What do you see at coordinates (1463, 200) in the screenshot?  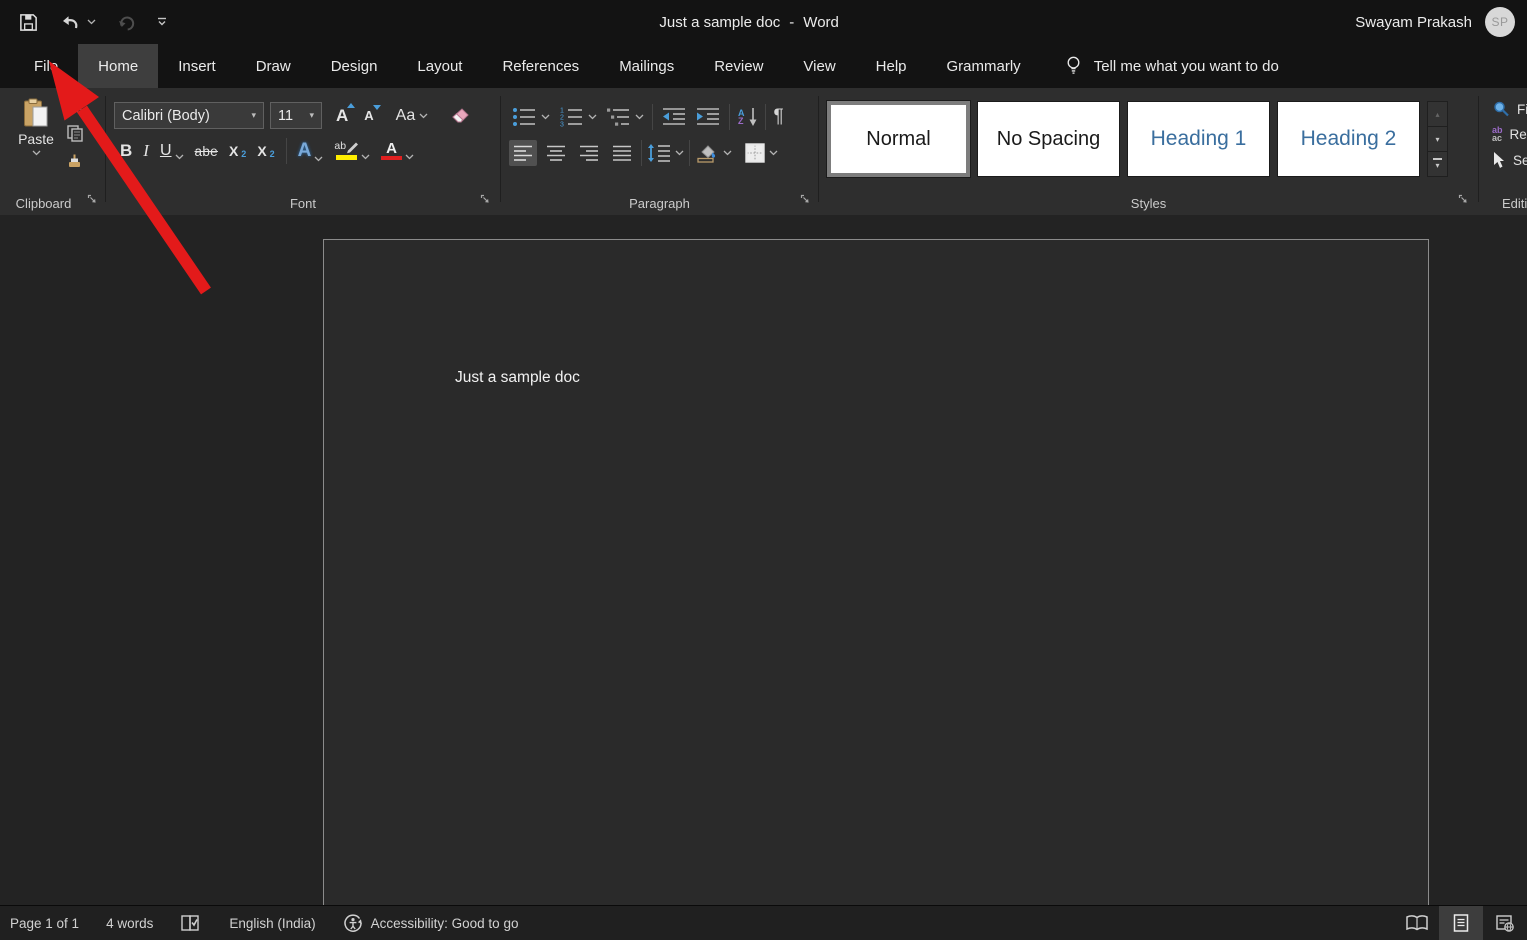 I see `styles-dialog-launcher` at bounding box center [1463, 200].